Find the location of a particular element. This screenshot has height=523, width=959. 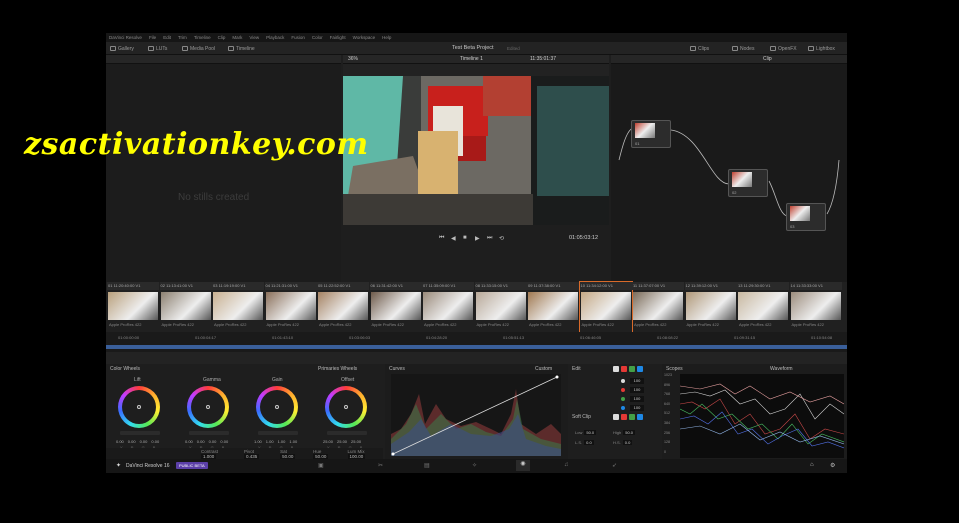

clip-thumbnail: 06 11:31:42:00 V1 Apple ProRes 422 is located at coordinates (395, 307).